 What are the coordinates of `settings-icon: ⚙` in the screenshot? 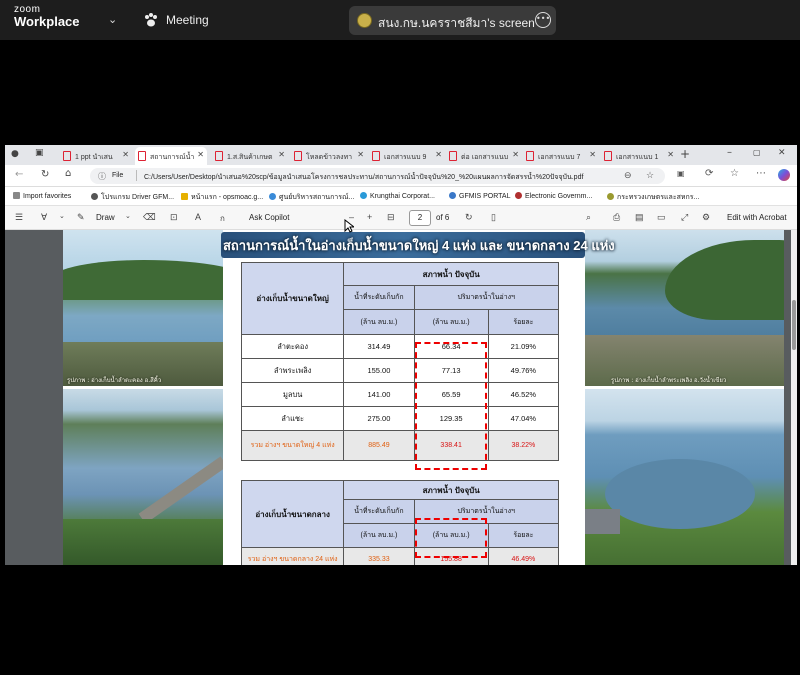 It's located at (706, 217).